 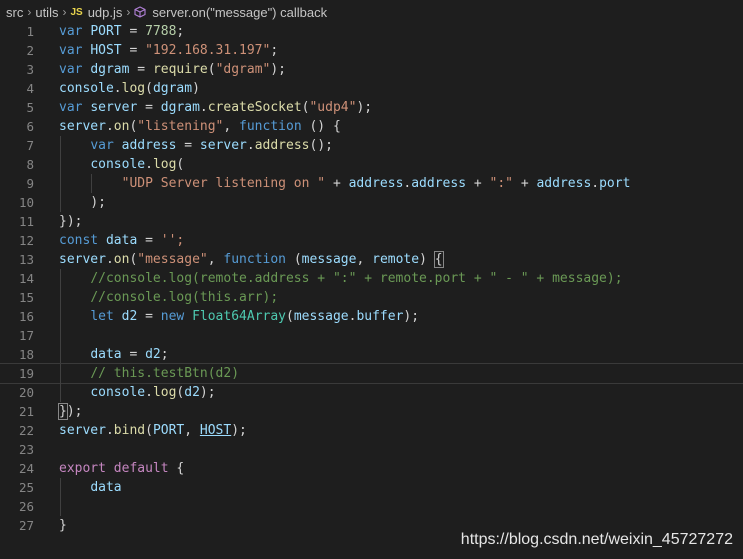 I want to click on line-number: 22, so click(x=26, y=430).